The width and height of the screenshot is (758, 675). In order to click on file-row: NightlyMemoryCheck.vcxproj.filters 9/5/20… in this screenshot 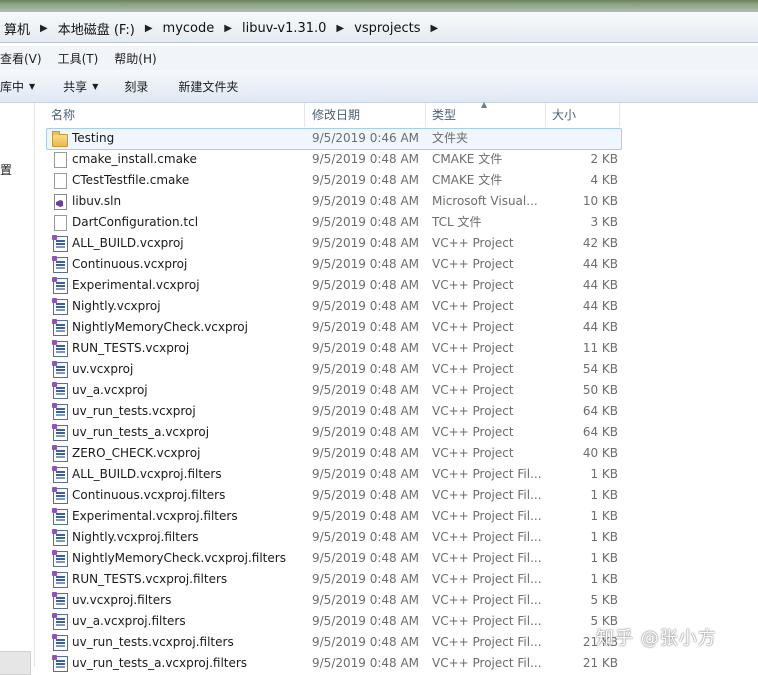, I will do `click(396, 558)`.